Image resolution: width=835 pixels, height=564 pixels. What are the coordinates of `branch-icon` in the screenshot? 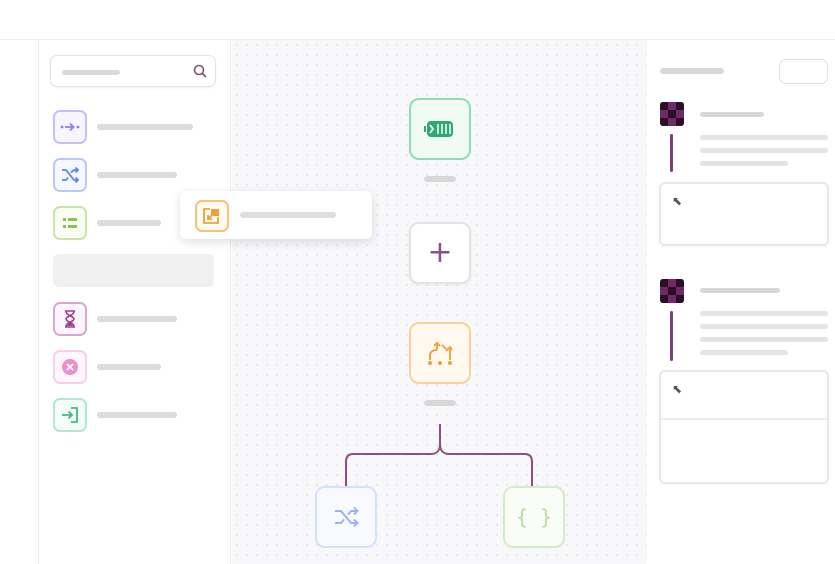 It's located at (440, 353).